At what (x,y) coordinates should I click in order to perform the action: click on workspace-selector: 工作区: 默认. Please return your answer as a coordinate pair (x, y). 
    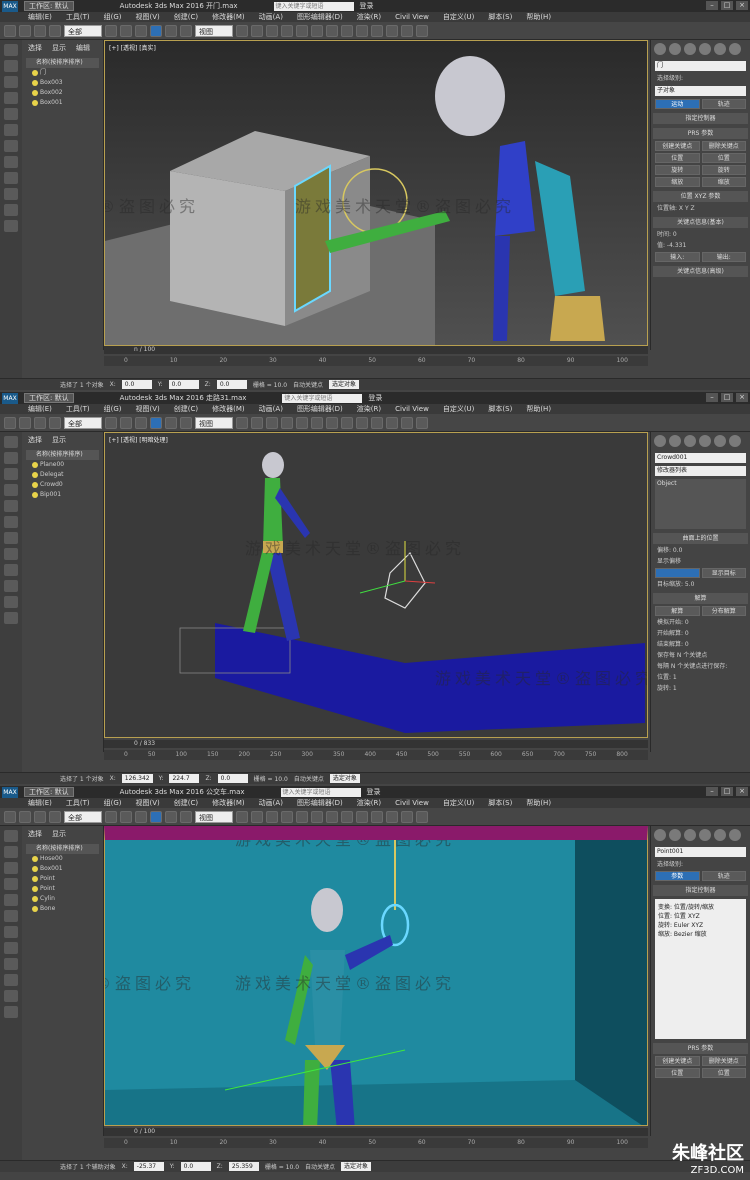
    Looking at the image, I should click on (49, 792).